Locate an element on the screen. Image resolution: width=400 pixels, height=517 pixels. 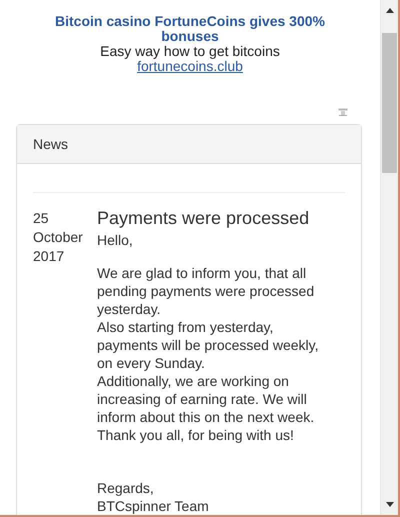
news-title: Payments were processed is located at coordinates (203, 218).